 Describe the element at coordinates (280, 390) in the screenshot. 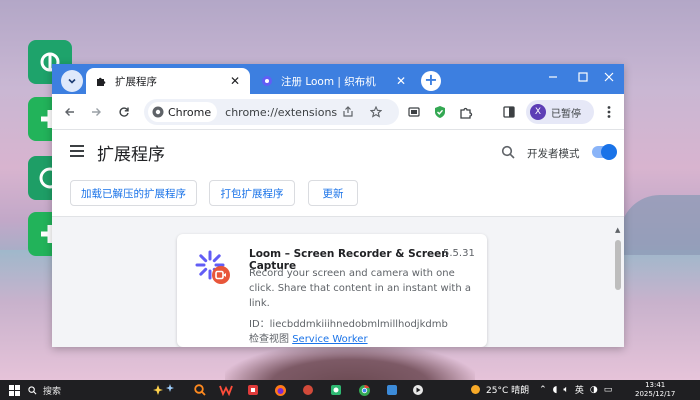

I see `firefox-icon` at that location.